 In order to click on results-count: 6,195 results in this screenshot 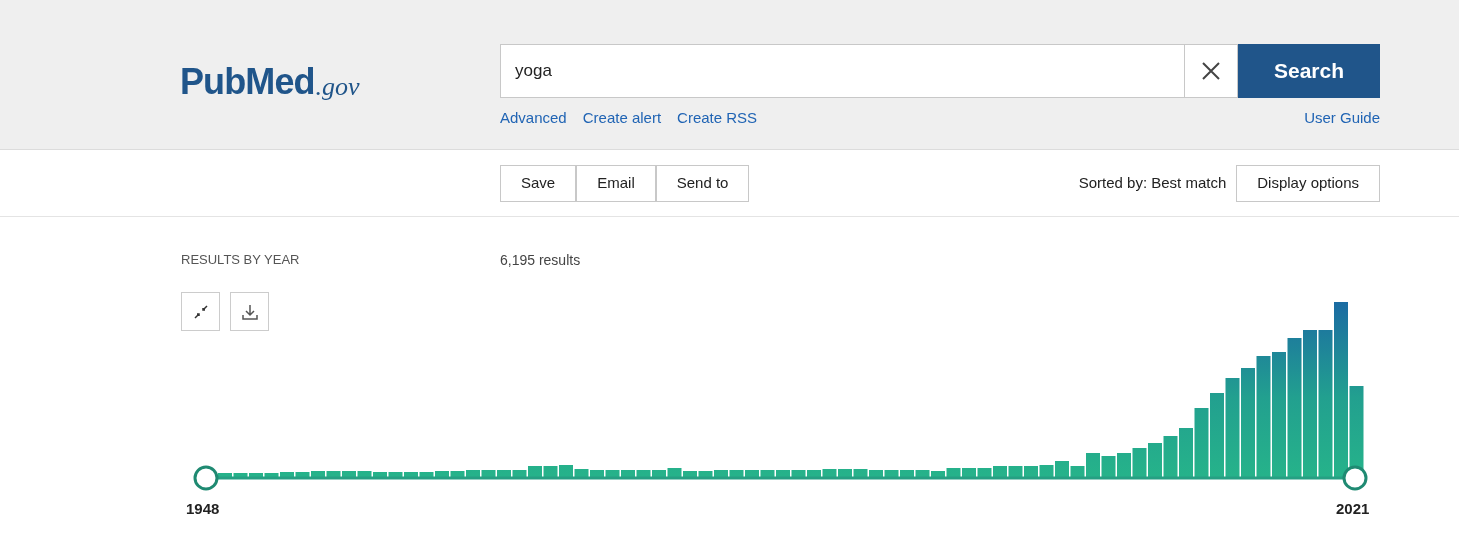, I will do `click(540, 260)`.